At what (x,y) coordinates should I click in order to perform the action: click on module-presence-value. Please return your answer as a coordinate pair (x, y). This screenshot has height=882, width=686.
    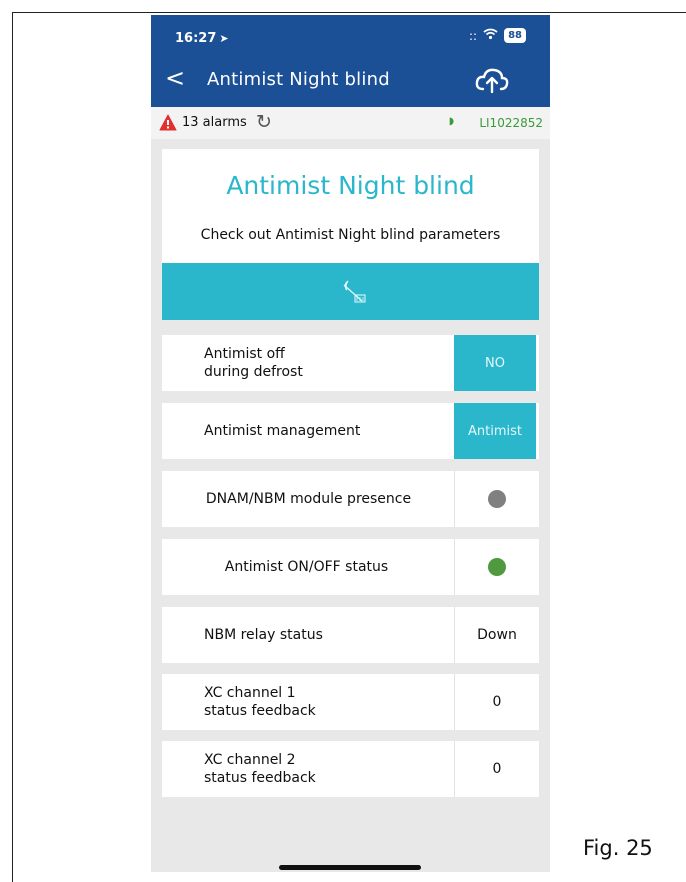
    Looking at the image, I should click on (496, 499).